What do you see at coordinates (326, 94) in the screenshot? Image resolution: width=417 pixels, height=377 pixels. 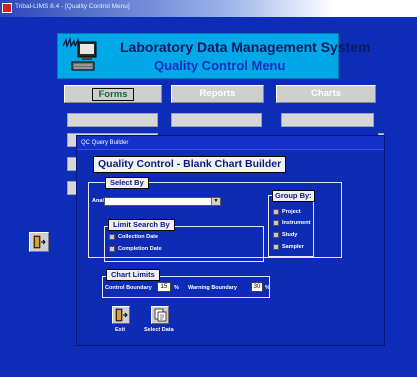 I see `charts-button: Charts` at bounding box center [326, 94].